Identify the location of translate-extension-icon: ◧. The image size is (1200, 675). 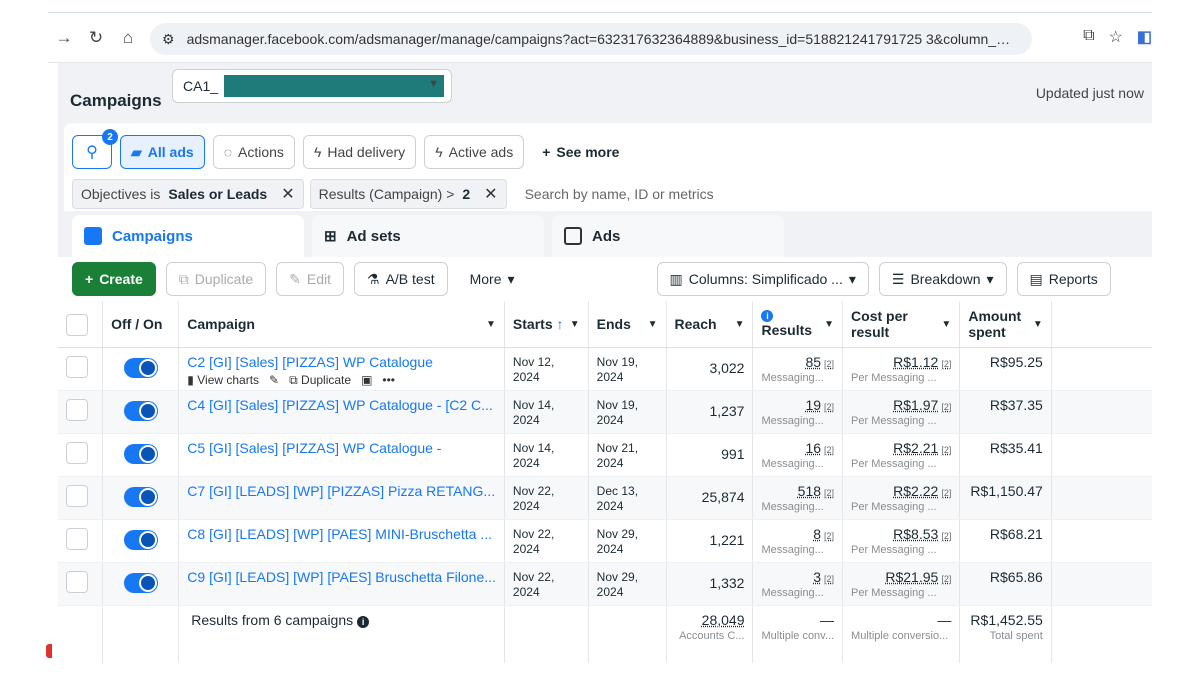
(1144, 37).